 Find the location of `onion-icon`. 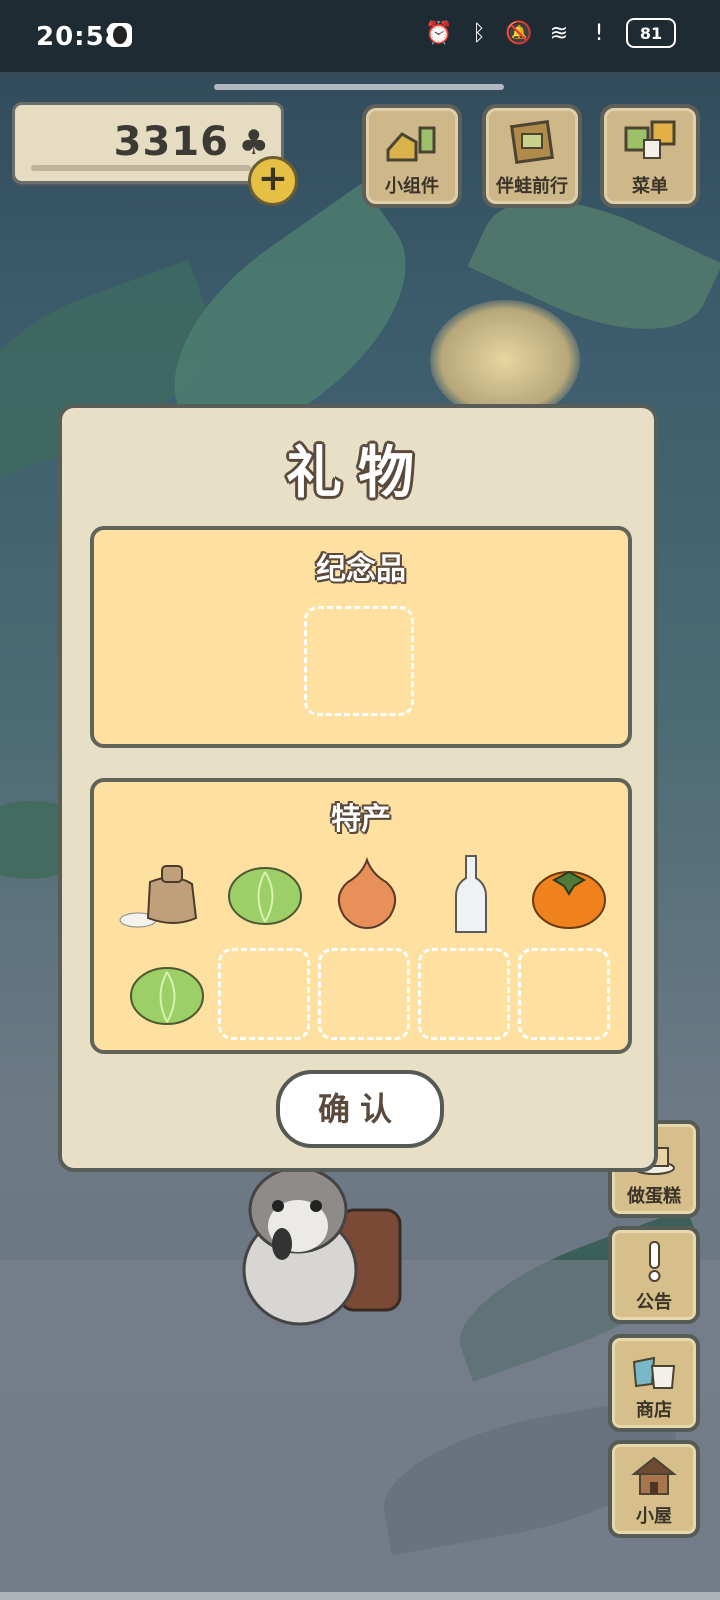

onion-icon is located at coordinates (367, 895).